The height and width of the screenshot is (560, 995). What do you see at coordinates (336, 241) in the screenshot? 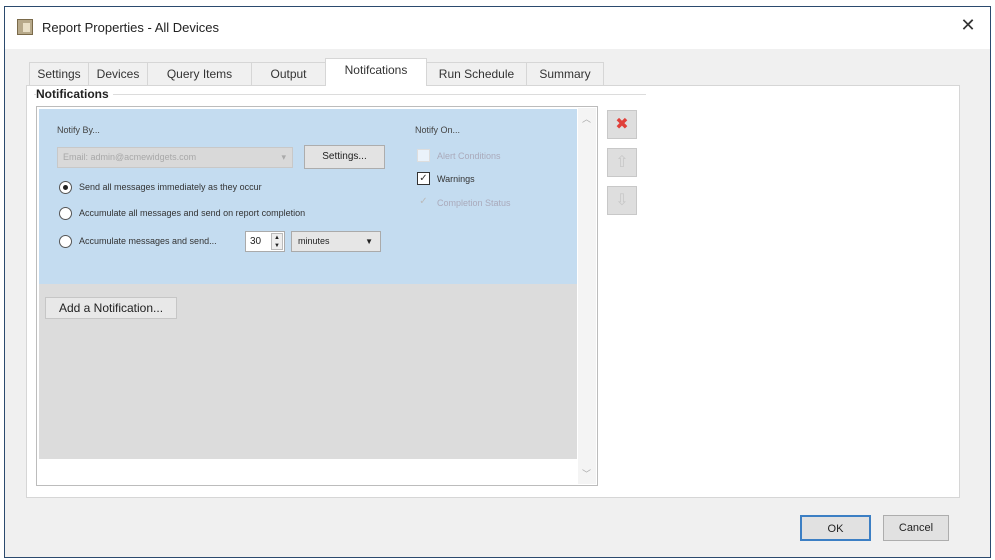
I see `interval-unit-select: minutes ▼` at bounding box center [336, 241].